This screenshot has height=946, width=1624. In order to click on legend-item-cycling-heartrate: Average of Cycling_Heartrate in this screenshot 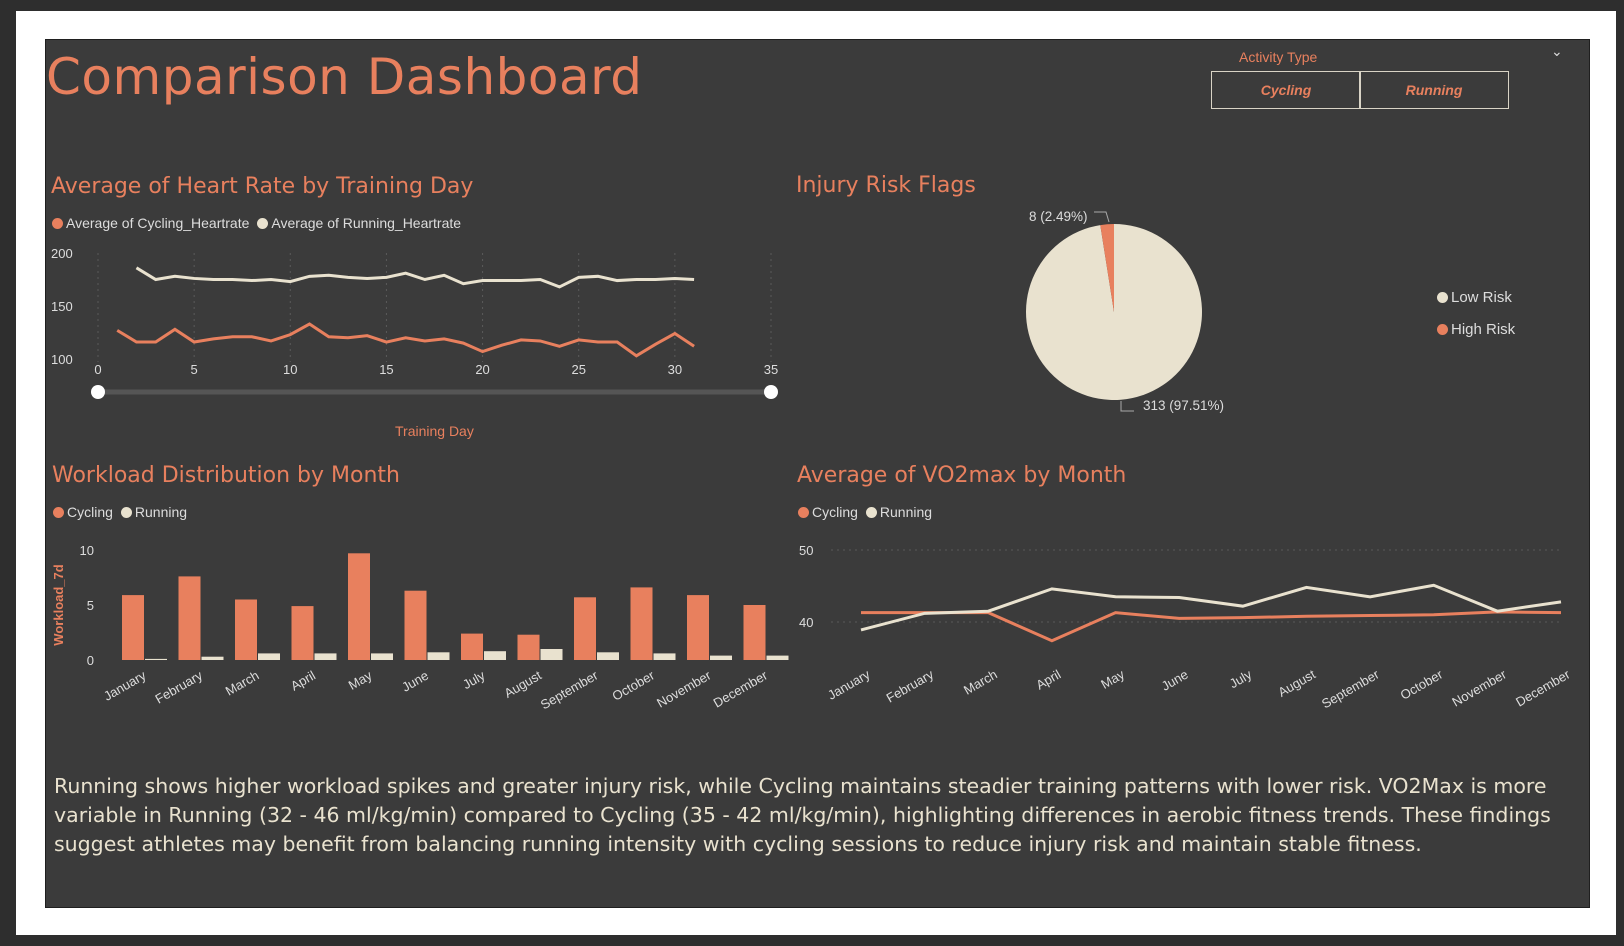, I will do `click(150, 223)`.